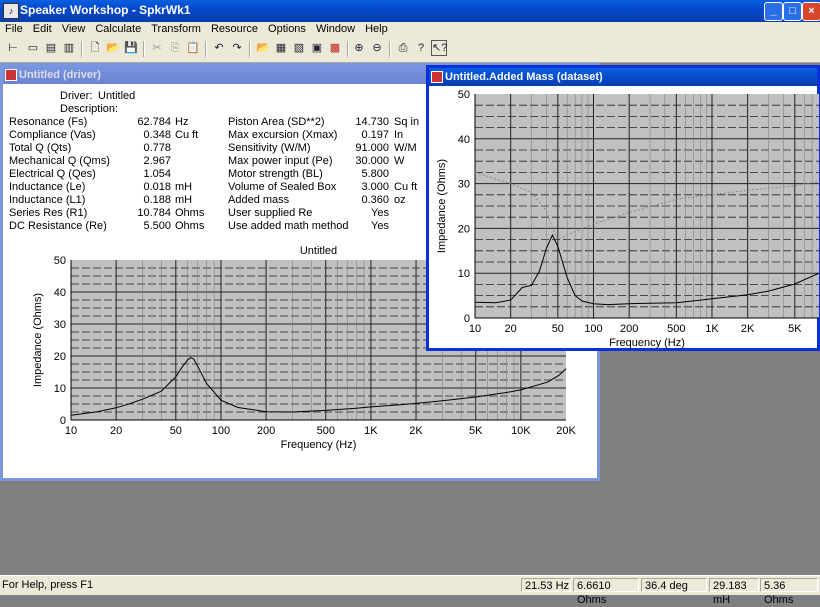 The width and height of the screenshot is (820, 607). Describe the element at coordinates (234, 29) in the screenshot. I see `menu-resource: Resource` at that location.